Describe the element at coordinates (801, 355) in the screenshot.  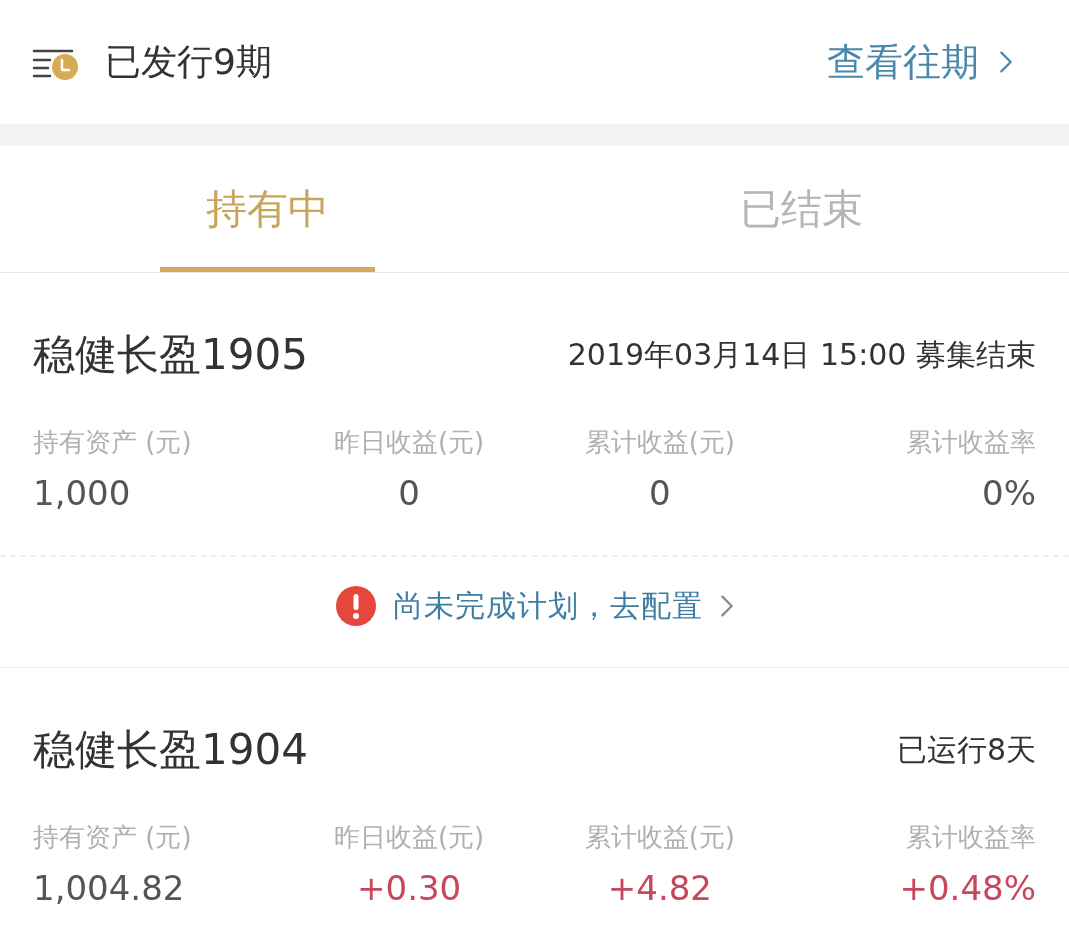
I see `product-status: 2019年03月14日 15:00 募集结束` at that location.